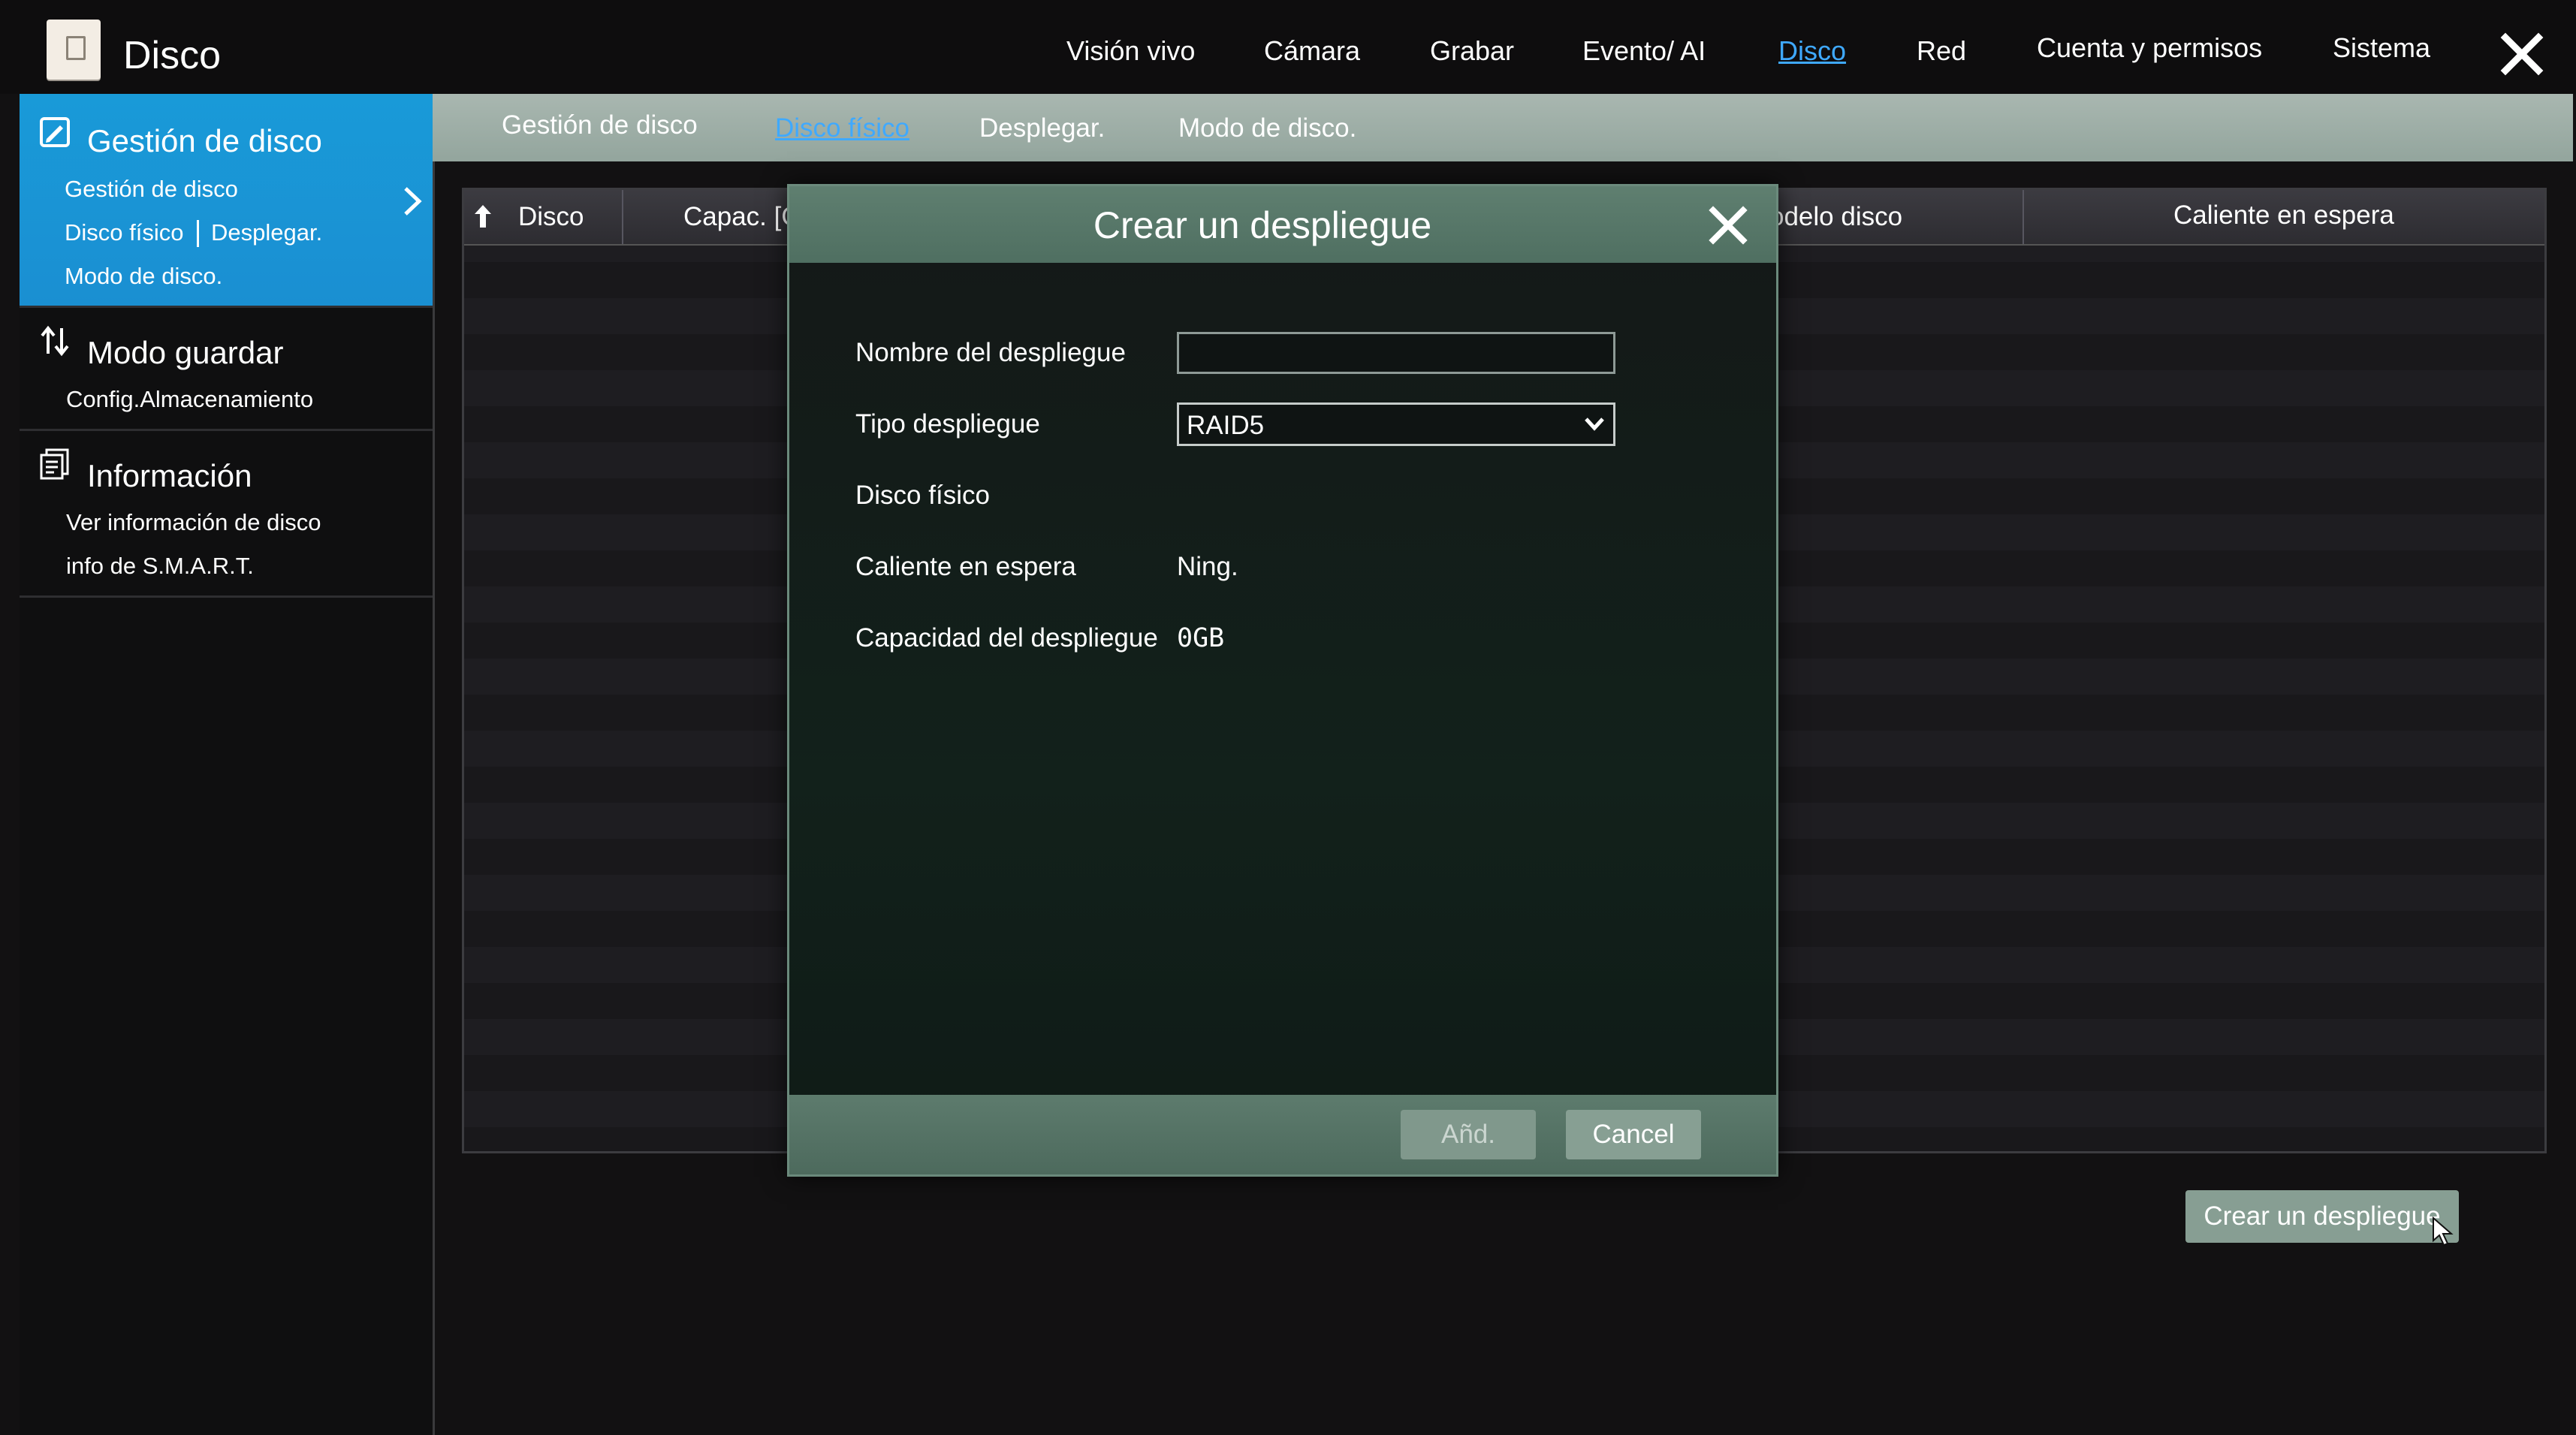  What do you see at coordinates (193, 522) in the screenshot?
I see `sidebar-link-disk-info: Ver información de disco` at bounding box center [193, 522].